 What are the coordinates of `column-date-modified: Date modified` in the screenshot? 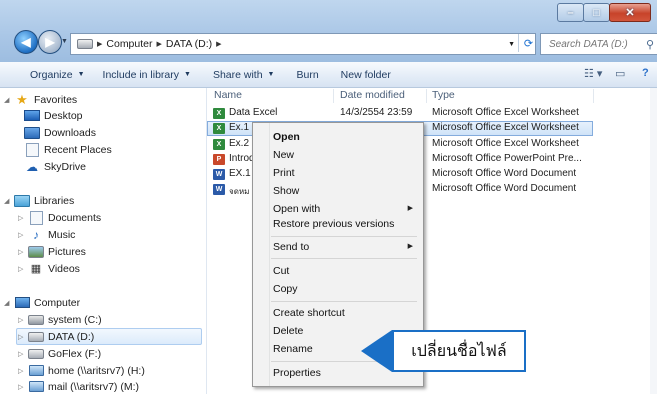 It's located at (372, 95).